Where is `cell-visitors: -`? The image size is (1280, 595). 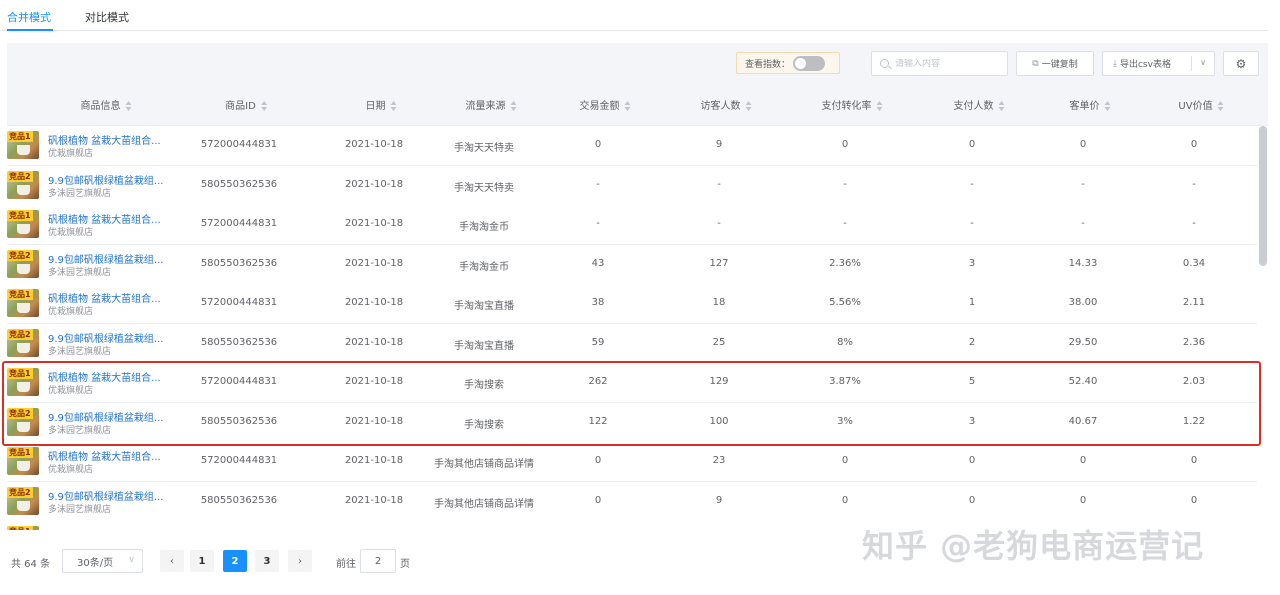 cell-visitors: - is located at coordinates (719, 184).